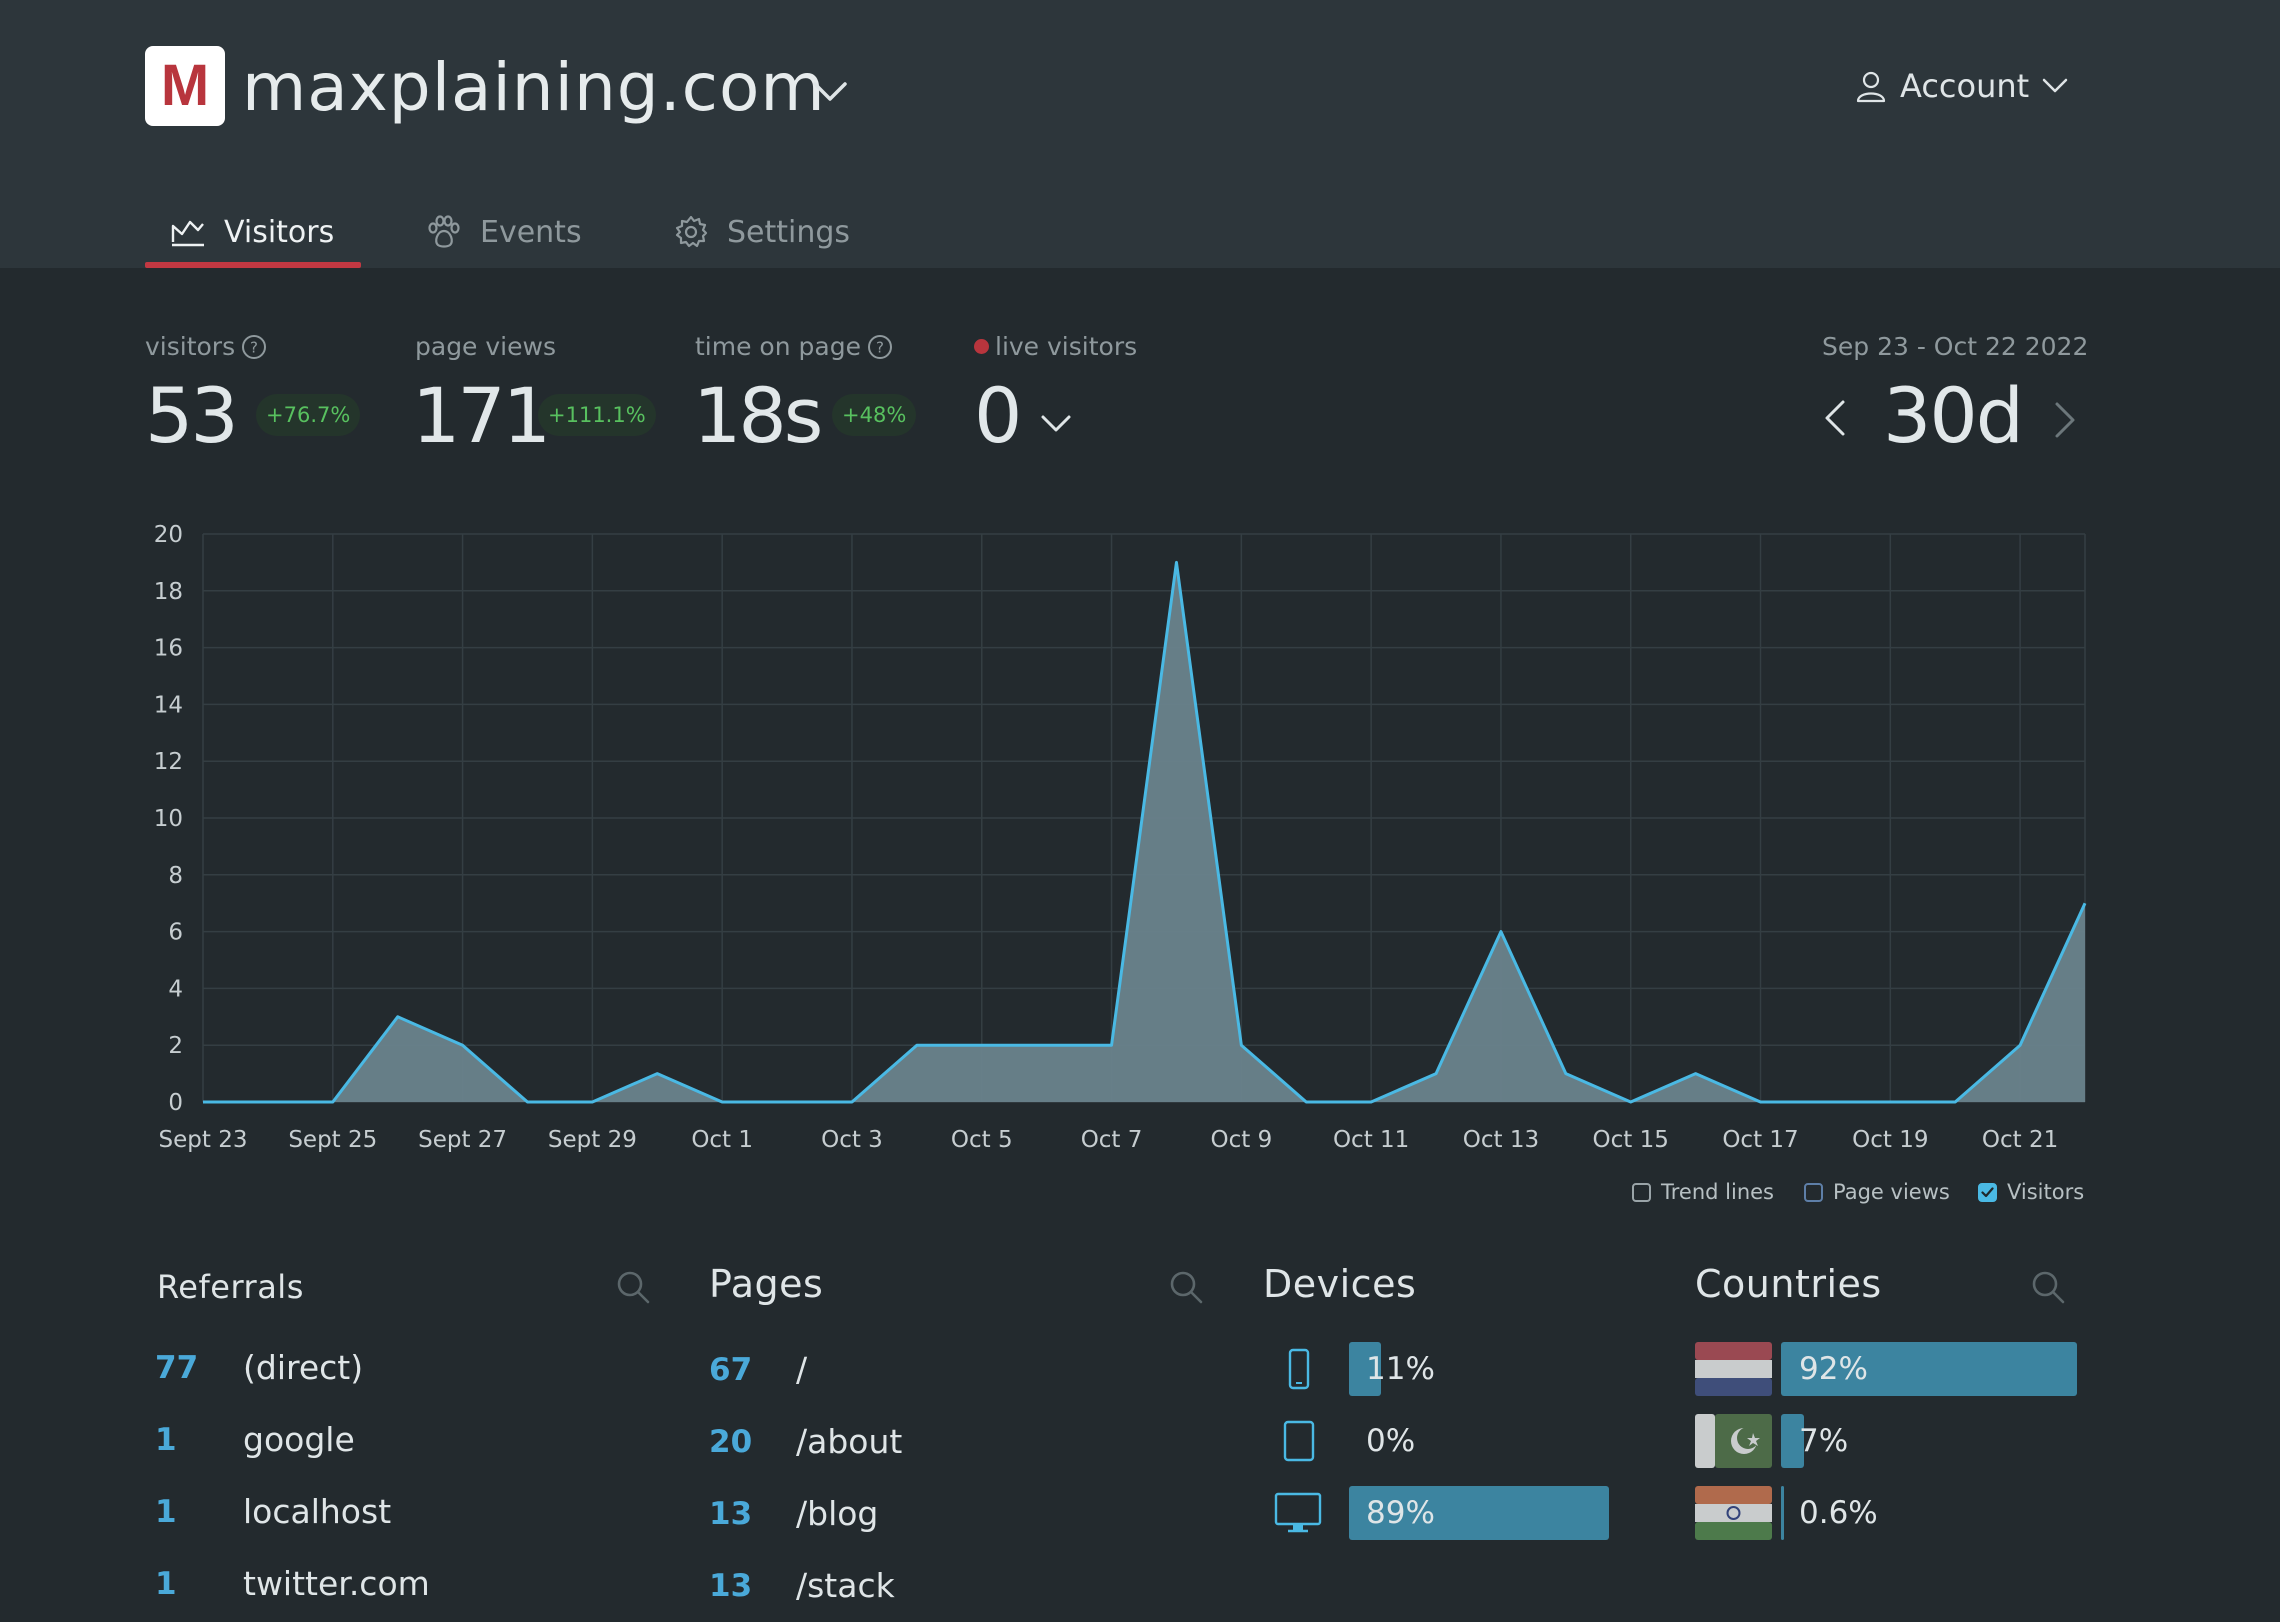 Image resolution: width=2280 pixels, height=1622 pixels. What do you see at coordinates (230, 1287) in the screenshot?
I see `referrals-title: Referrals` at bounding box center [230, 1287].